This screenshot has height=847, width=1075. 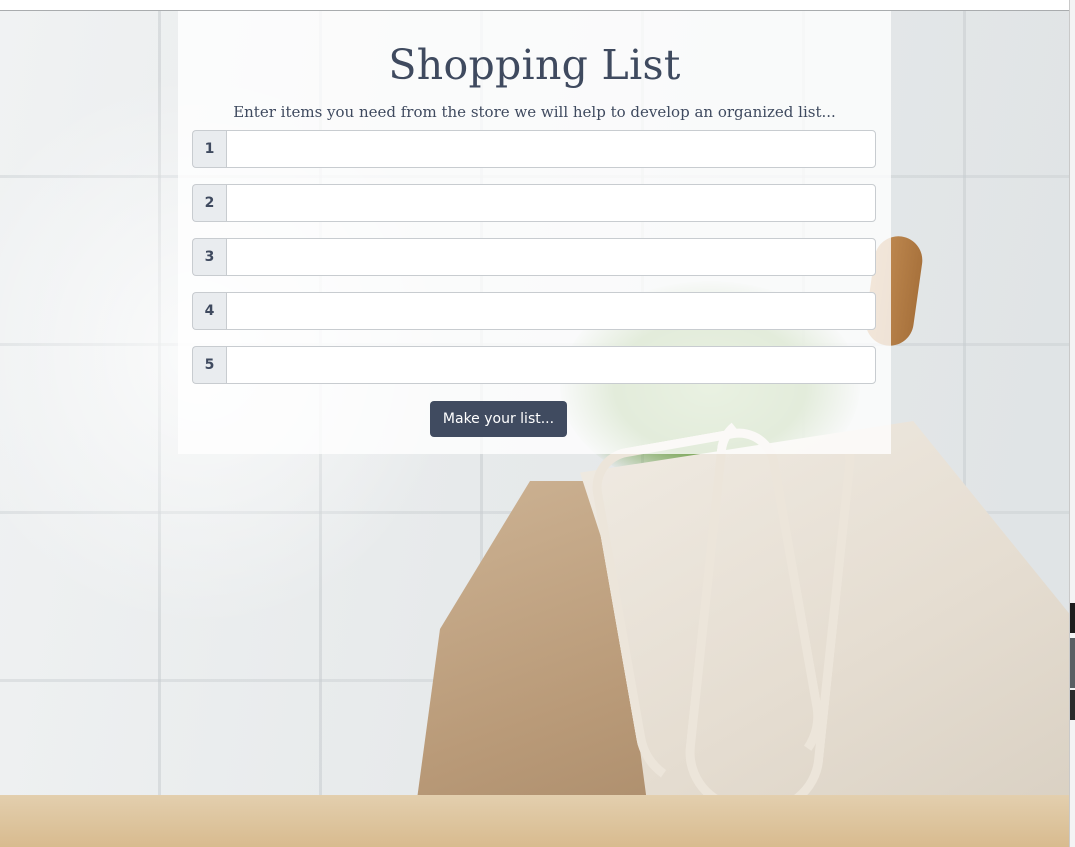 I want to click on page-title: Shopping List, so click(x=534, y=65).